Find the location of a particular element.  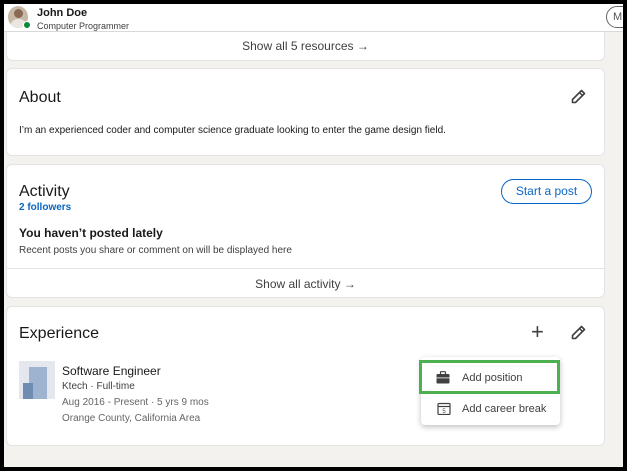

followers-link: 2 followers is located at coordinates (45, 207).